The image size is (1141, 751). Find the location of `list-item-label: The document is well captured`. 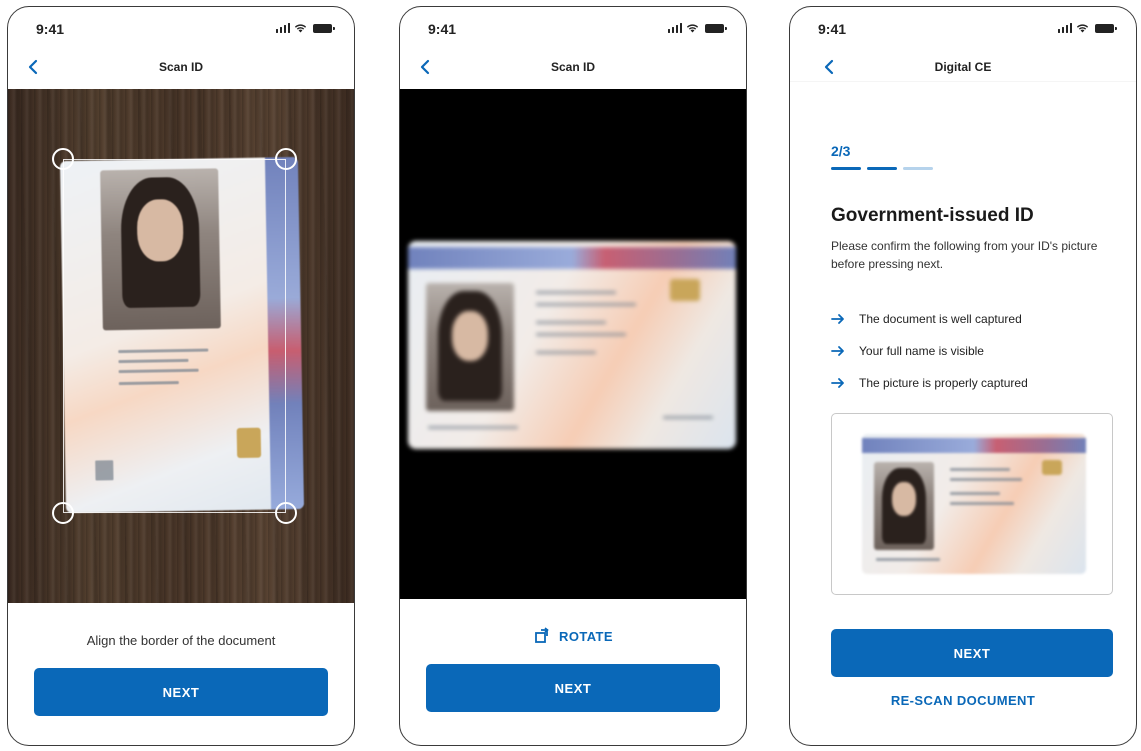

list-item-label: The document is well captured is located at coordinates (940, 319).